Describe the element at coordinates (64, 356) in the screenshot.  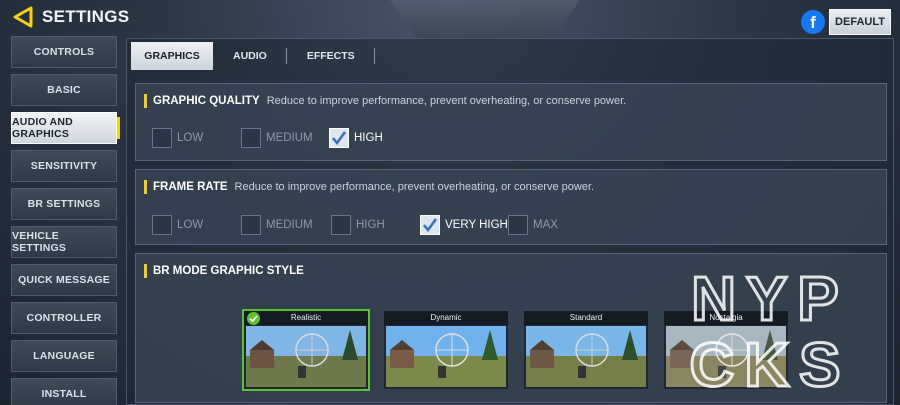
I see `sidebar-item-language: LANGUAGE` at that location.